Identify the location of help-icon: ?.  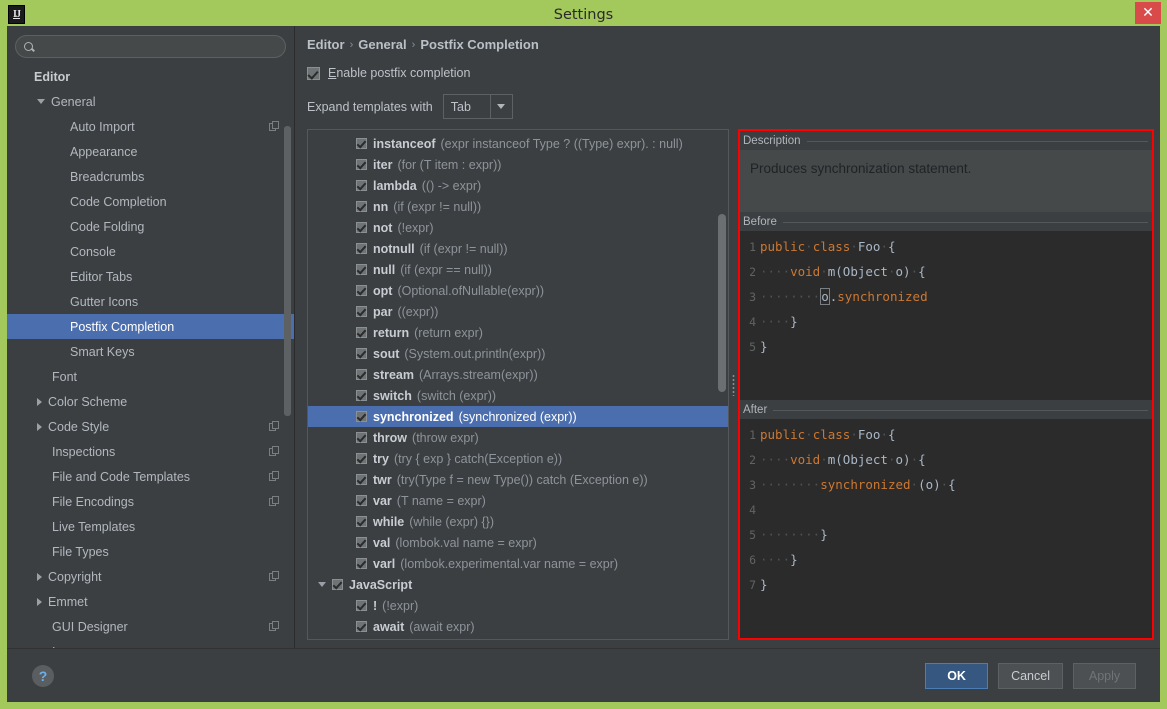
(43, 675).